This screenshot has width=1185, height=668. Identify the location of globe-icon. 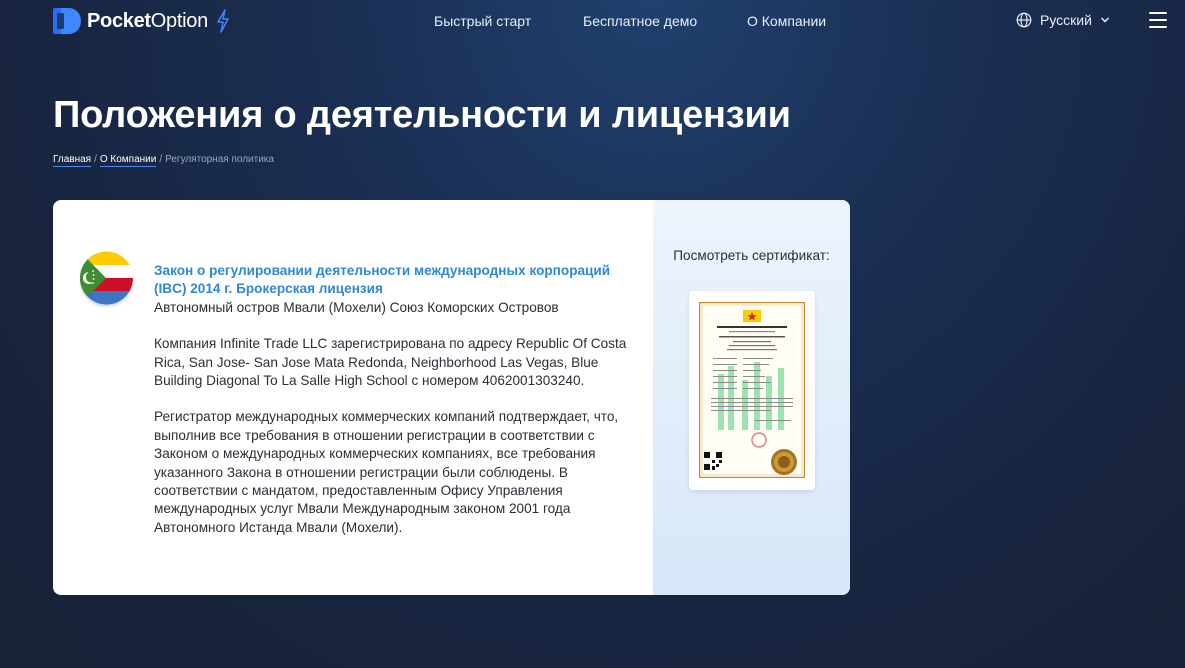
(1024, 20).